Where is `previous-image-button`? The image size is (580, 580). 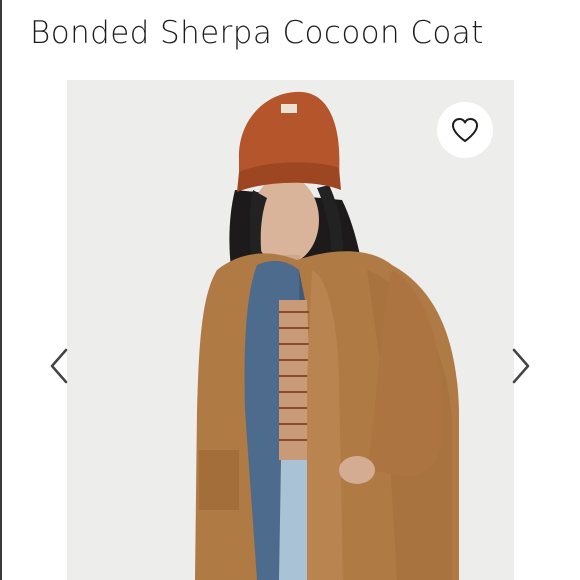
previous-image-button is located at coordinates (59, 366).